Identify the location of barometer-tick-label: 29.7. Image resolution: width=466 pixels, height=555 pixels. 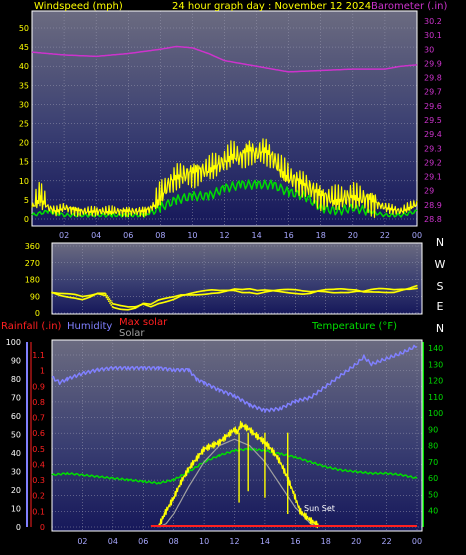
(433, 92).